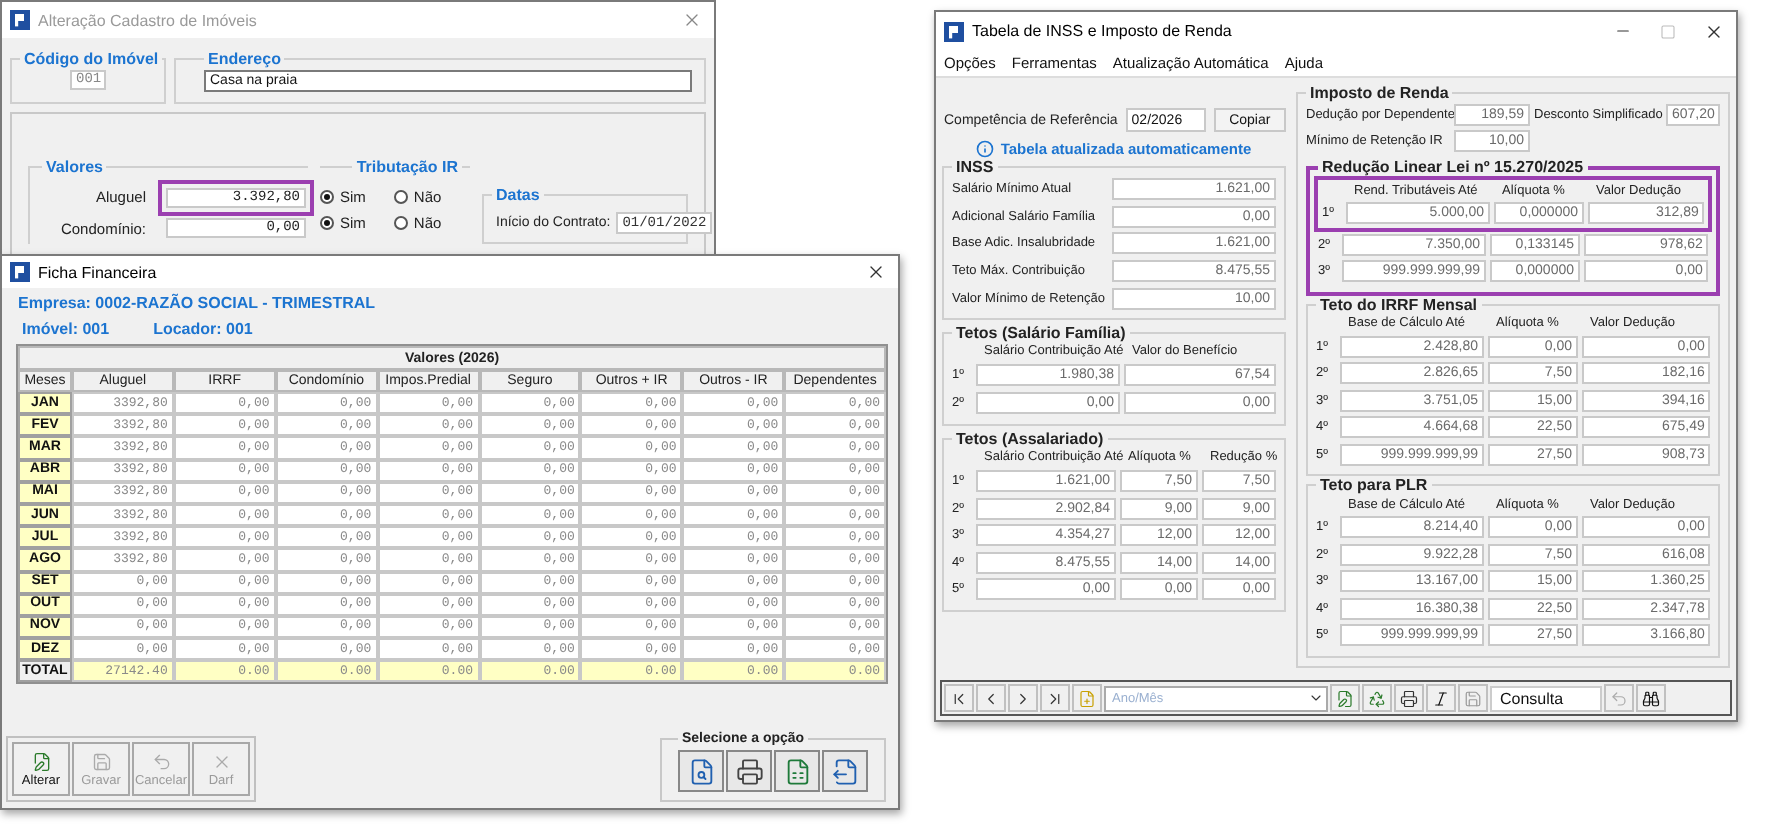 The width and height of the screenshot is (1766, 828). I want to click on mode-field: Consulta, so click(1546, 698).